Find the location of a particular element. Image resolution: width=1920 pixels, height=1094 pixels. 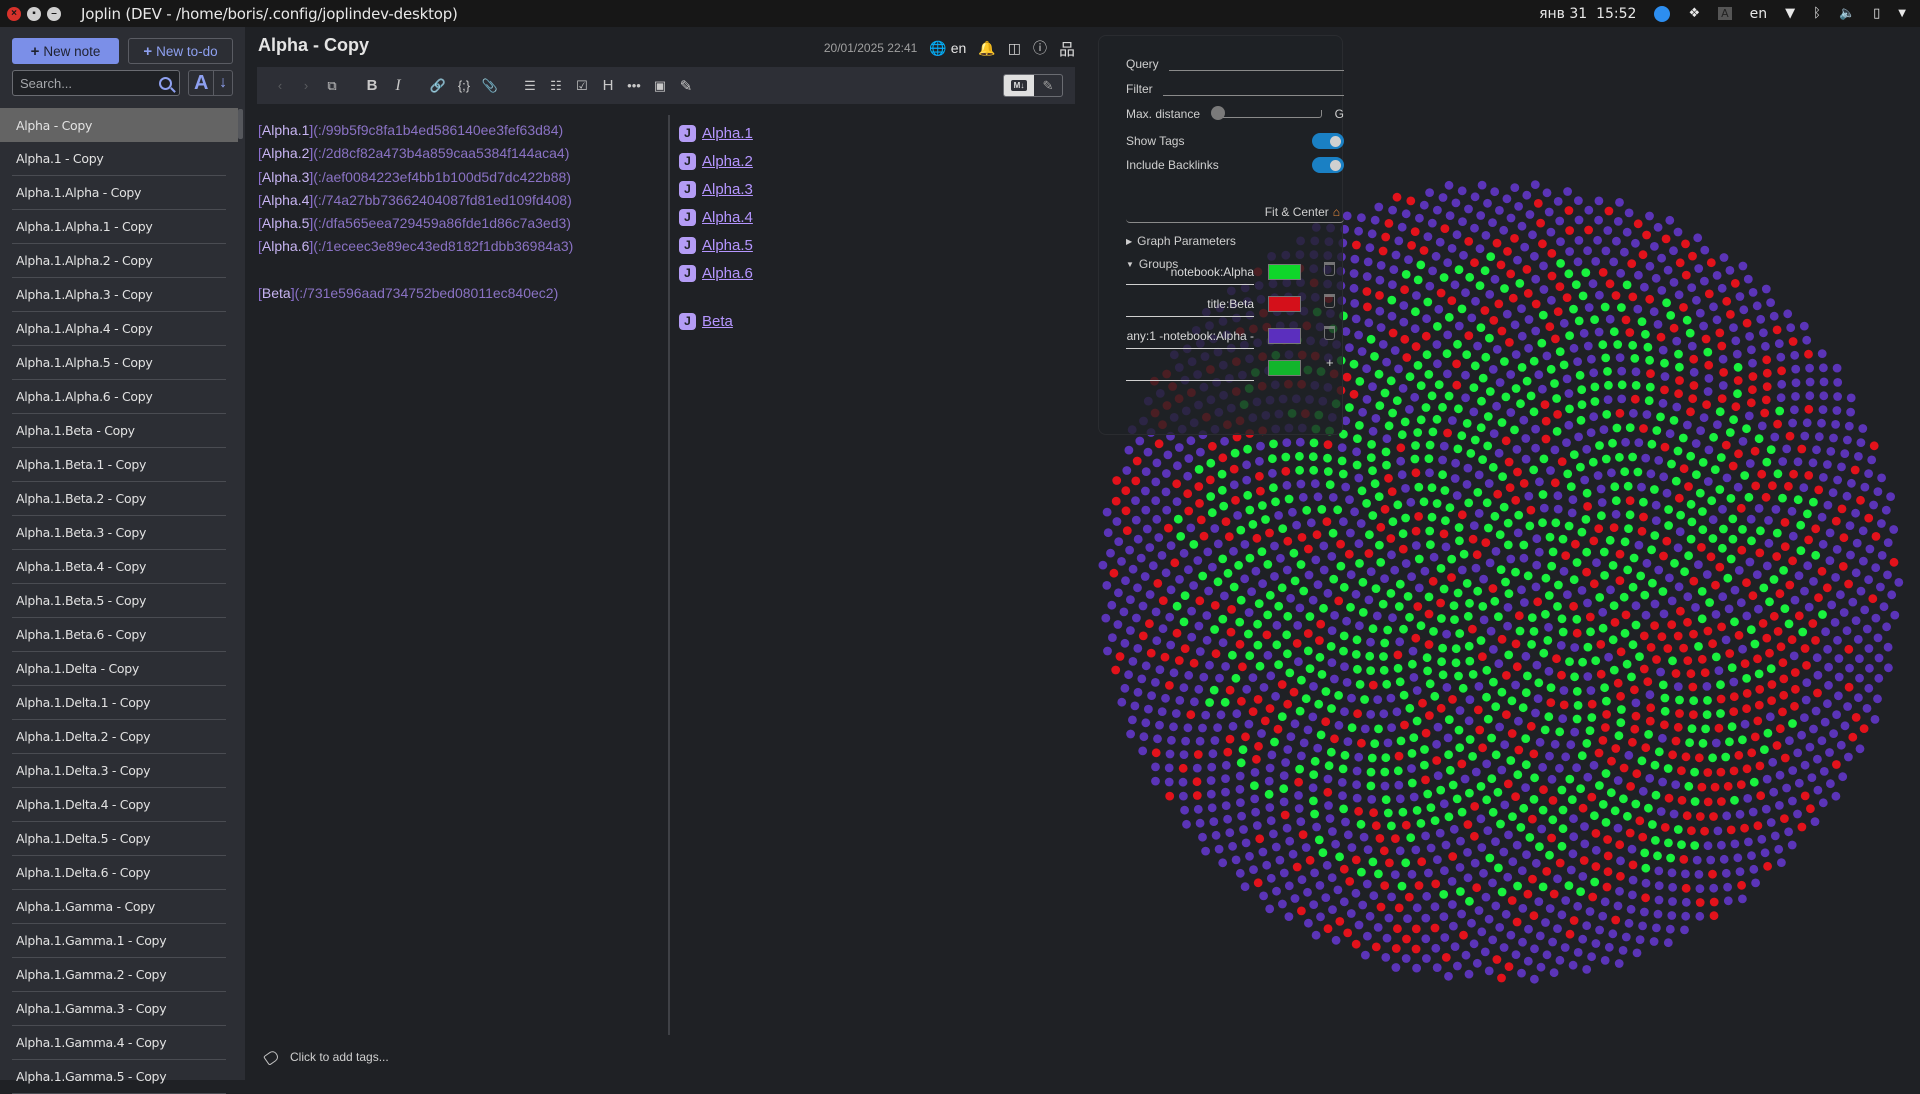

search-input is located at coordinates (85, 83).